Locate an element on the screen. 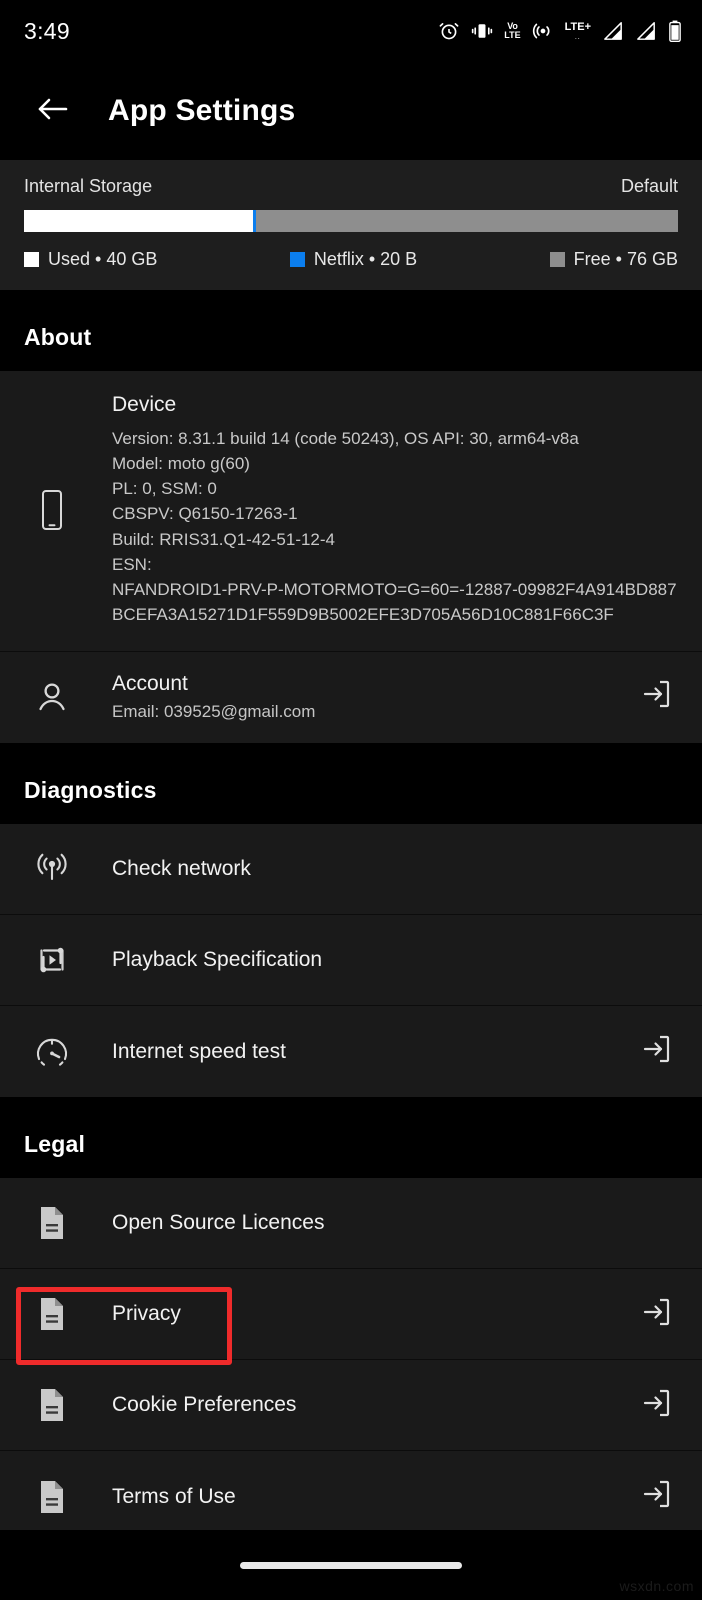 This screenshot has width=702, height=1600. terms-of-use-body: Terms of Use is located at coordinates (357, 1497).